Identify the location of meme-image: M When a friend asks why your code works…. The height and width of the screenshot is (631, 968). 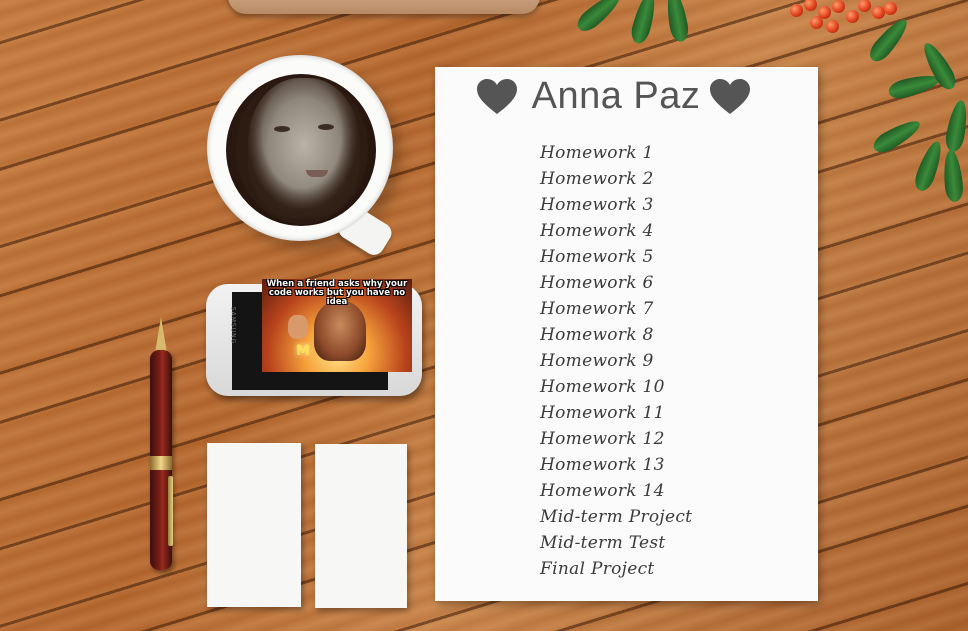
(337, 325).